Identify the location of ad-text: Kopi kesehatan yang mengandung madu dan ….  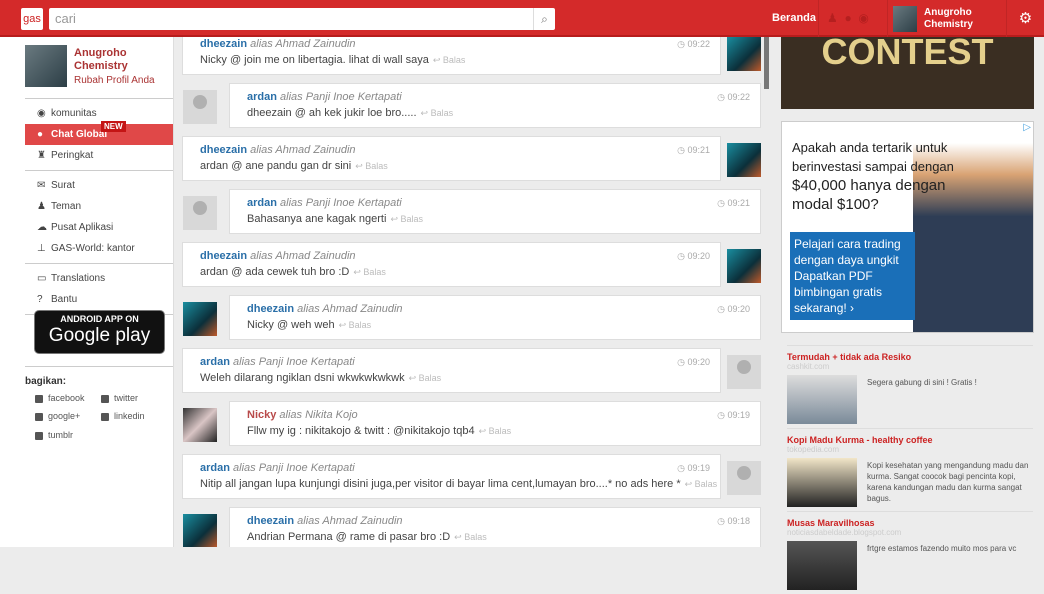
(948, 482).